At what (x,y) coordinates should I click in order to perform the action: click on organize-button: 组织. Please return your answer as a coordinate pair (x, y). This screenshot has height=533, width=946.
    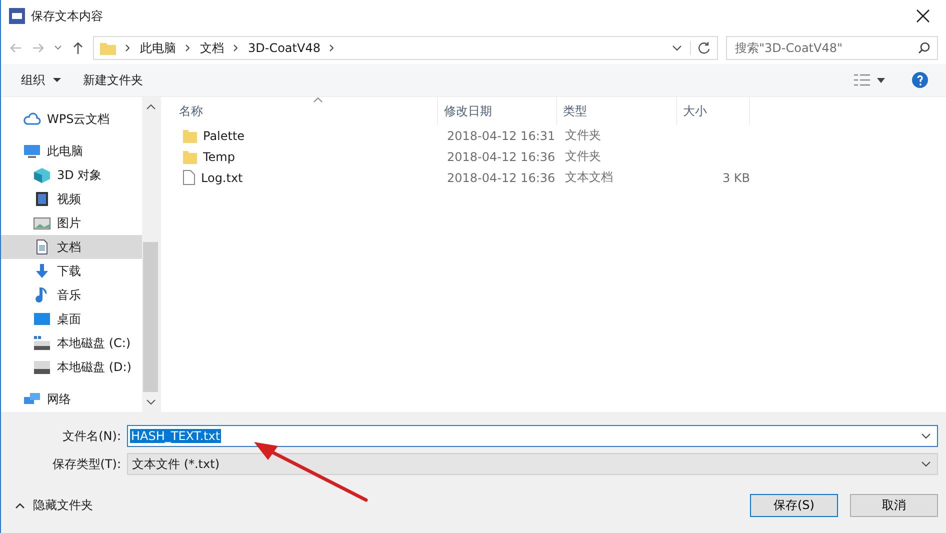
    Looking at the image, I should click on (41, 80).